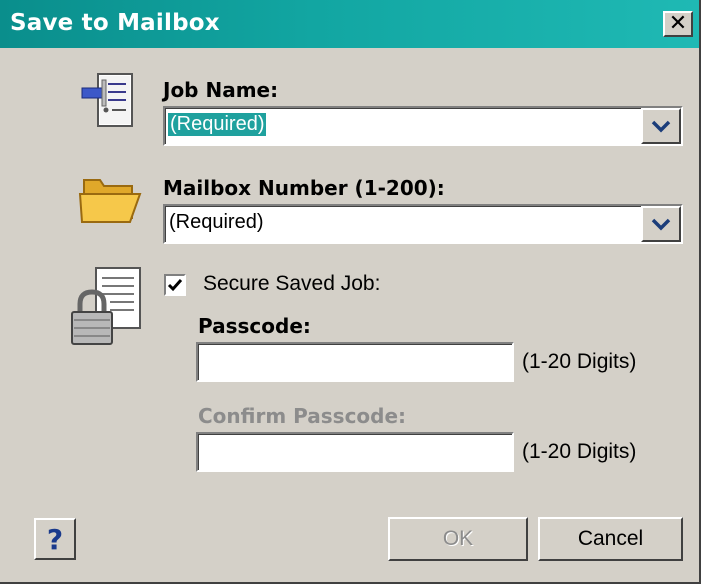  Describe the element at coordinates (423, 224) in the screenshot. I see `mailbox-number-combobox: (Required)` at that location.